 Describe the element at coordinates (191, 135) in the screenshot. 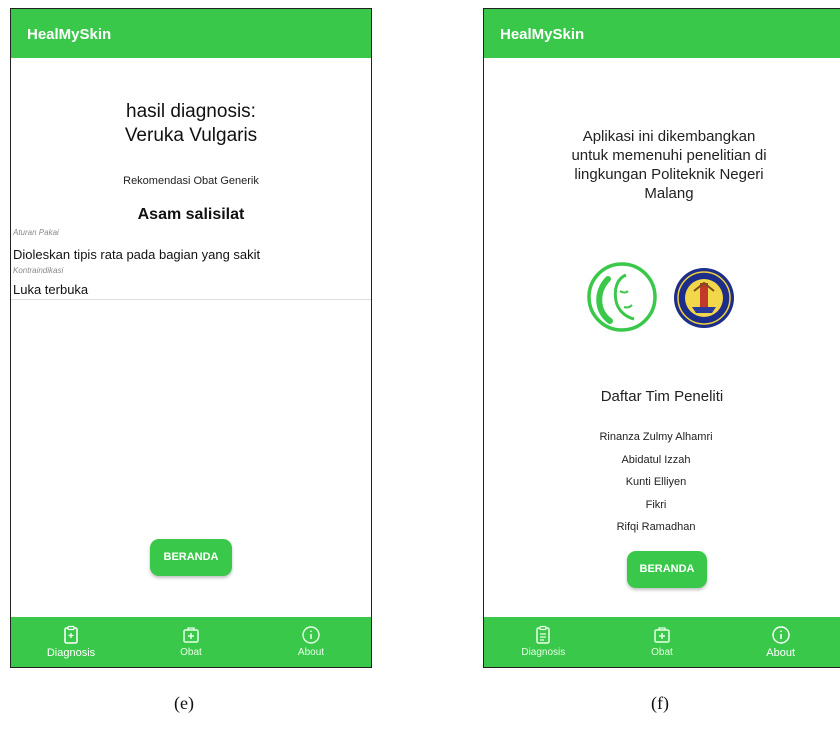

I see `result-name: Veruka Vulgaris` at that location.